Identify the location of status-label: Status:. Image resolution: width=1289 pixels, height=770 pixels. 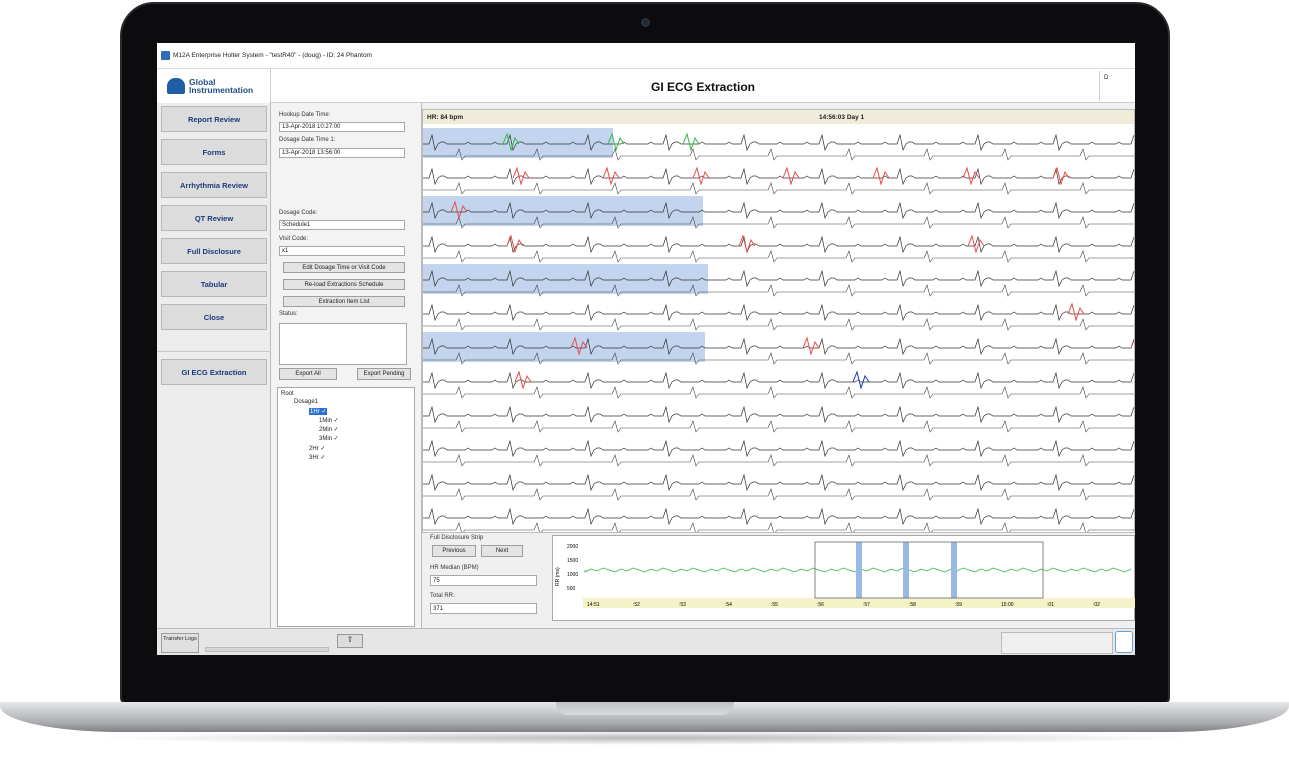
(288, 314).